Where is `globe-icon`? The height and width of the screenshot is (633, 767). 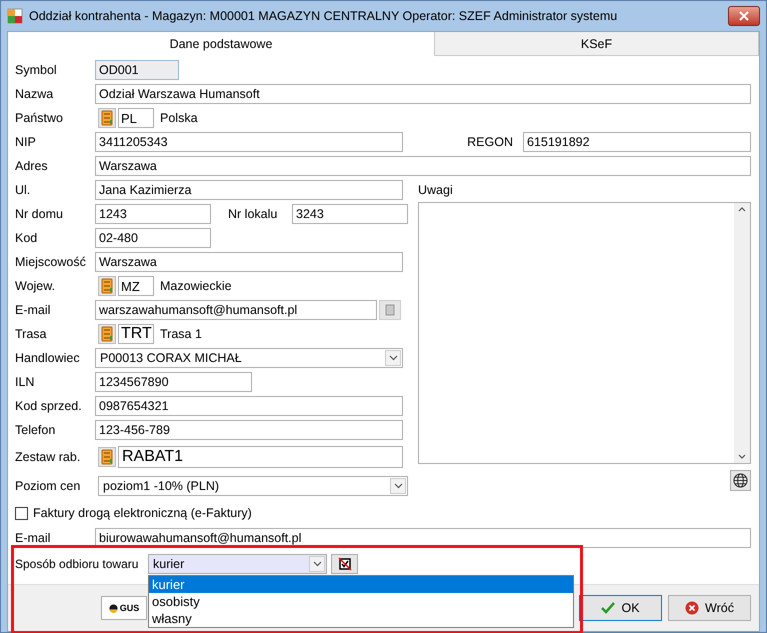
globe-icon is located at coordinates (740, 480).